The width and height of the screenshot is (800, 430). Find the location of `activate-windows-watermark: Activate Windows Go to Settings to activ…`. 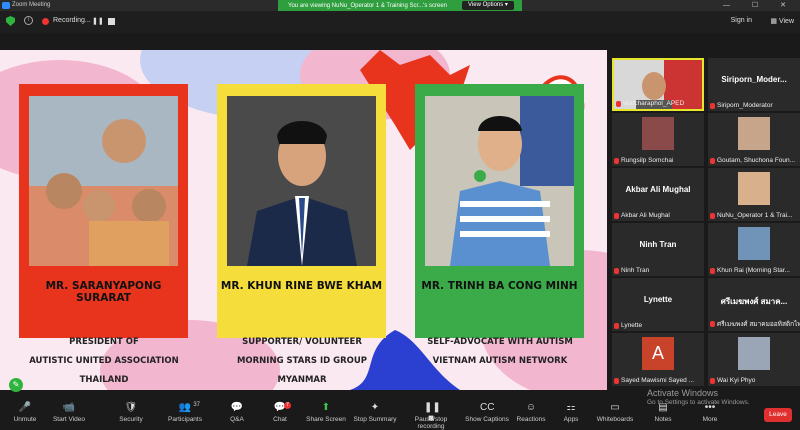

activate-windows-watermark: Activate Windows Go to Settings to activ… is located at coordinates (698, 397).